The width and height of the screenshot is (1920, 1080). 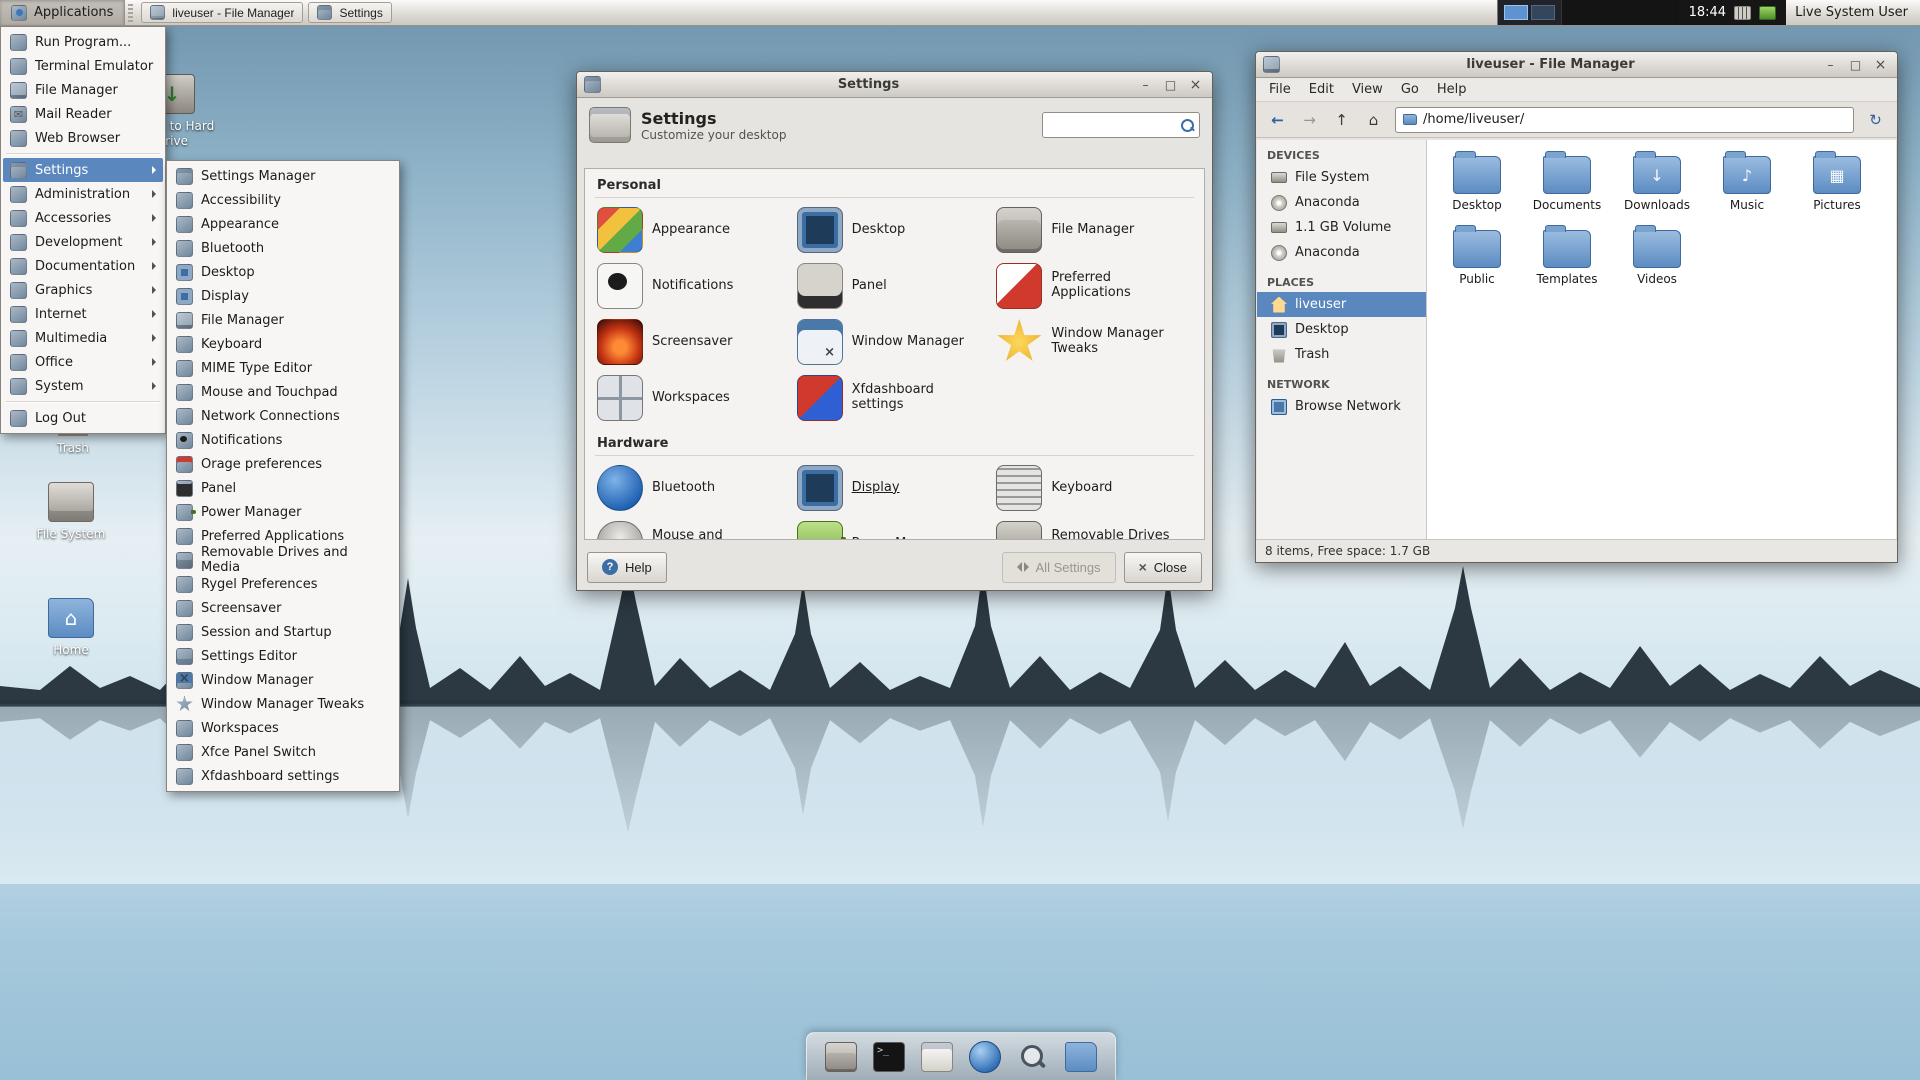 I want to click on submenu-item: Keyboard, so click(x=283, y=344).